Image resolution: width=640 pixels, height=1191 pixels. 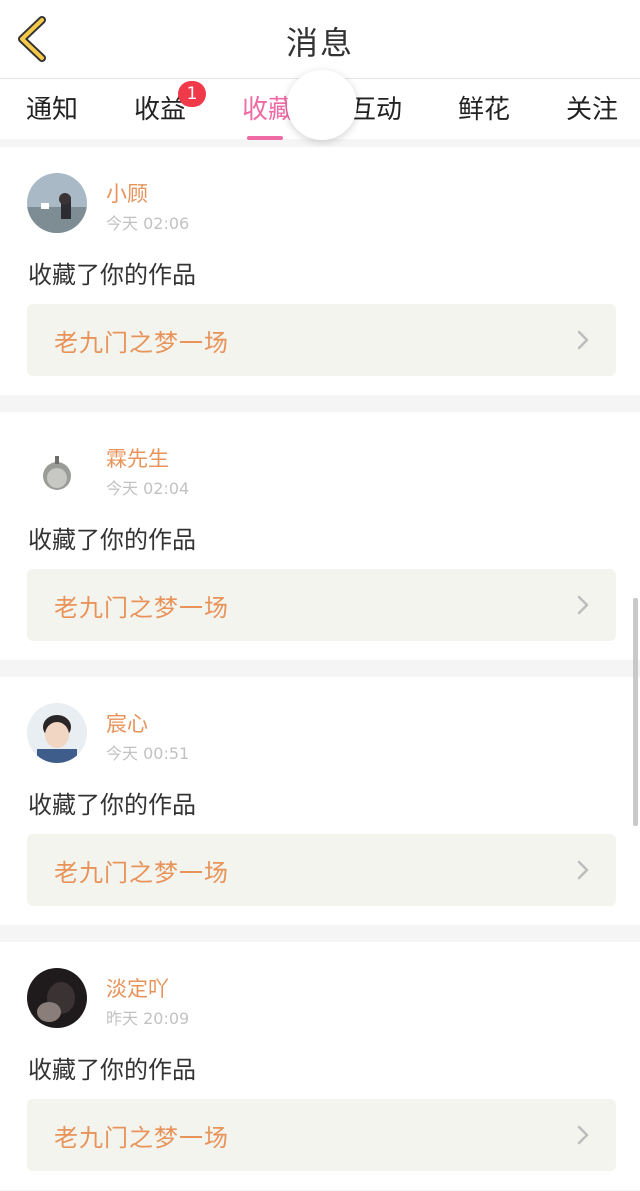 What do you see at coordinates (265, 138) in the screenshot?
I see `active-tab-indicator` at bounding box center [265, 138].